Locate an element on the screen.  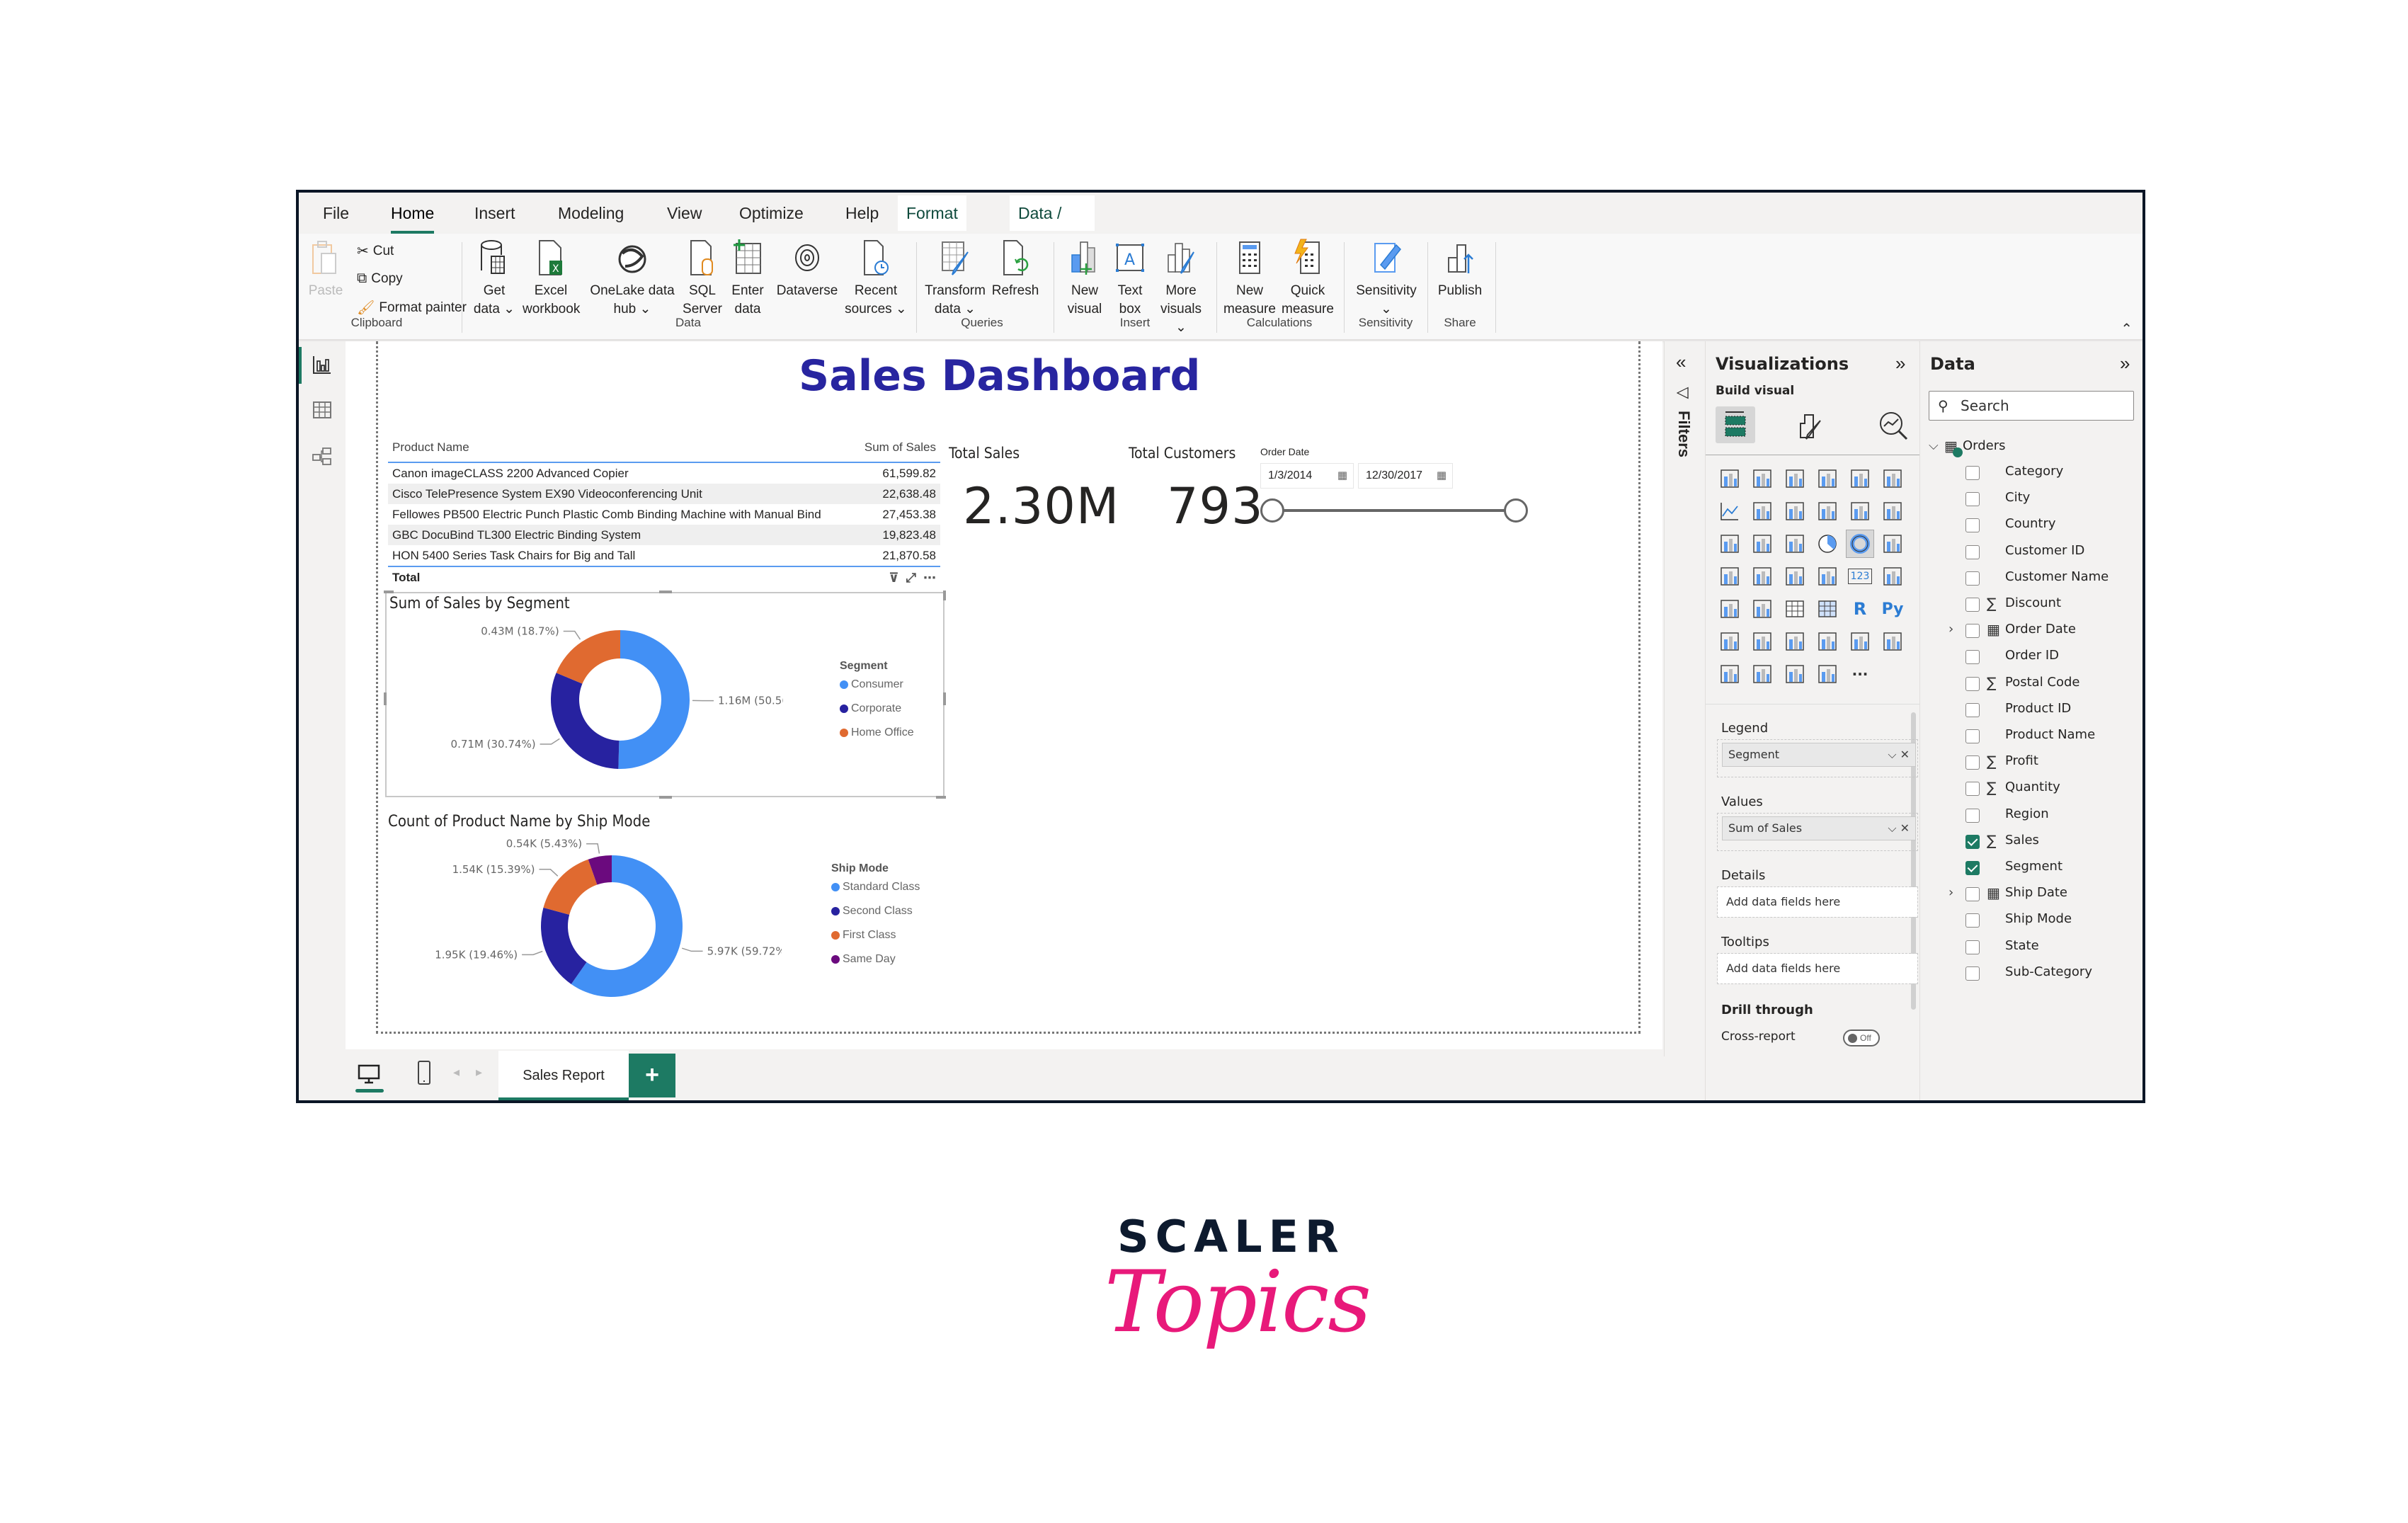
calendar-icon: ▦ is located at coordinates (1342, 476).